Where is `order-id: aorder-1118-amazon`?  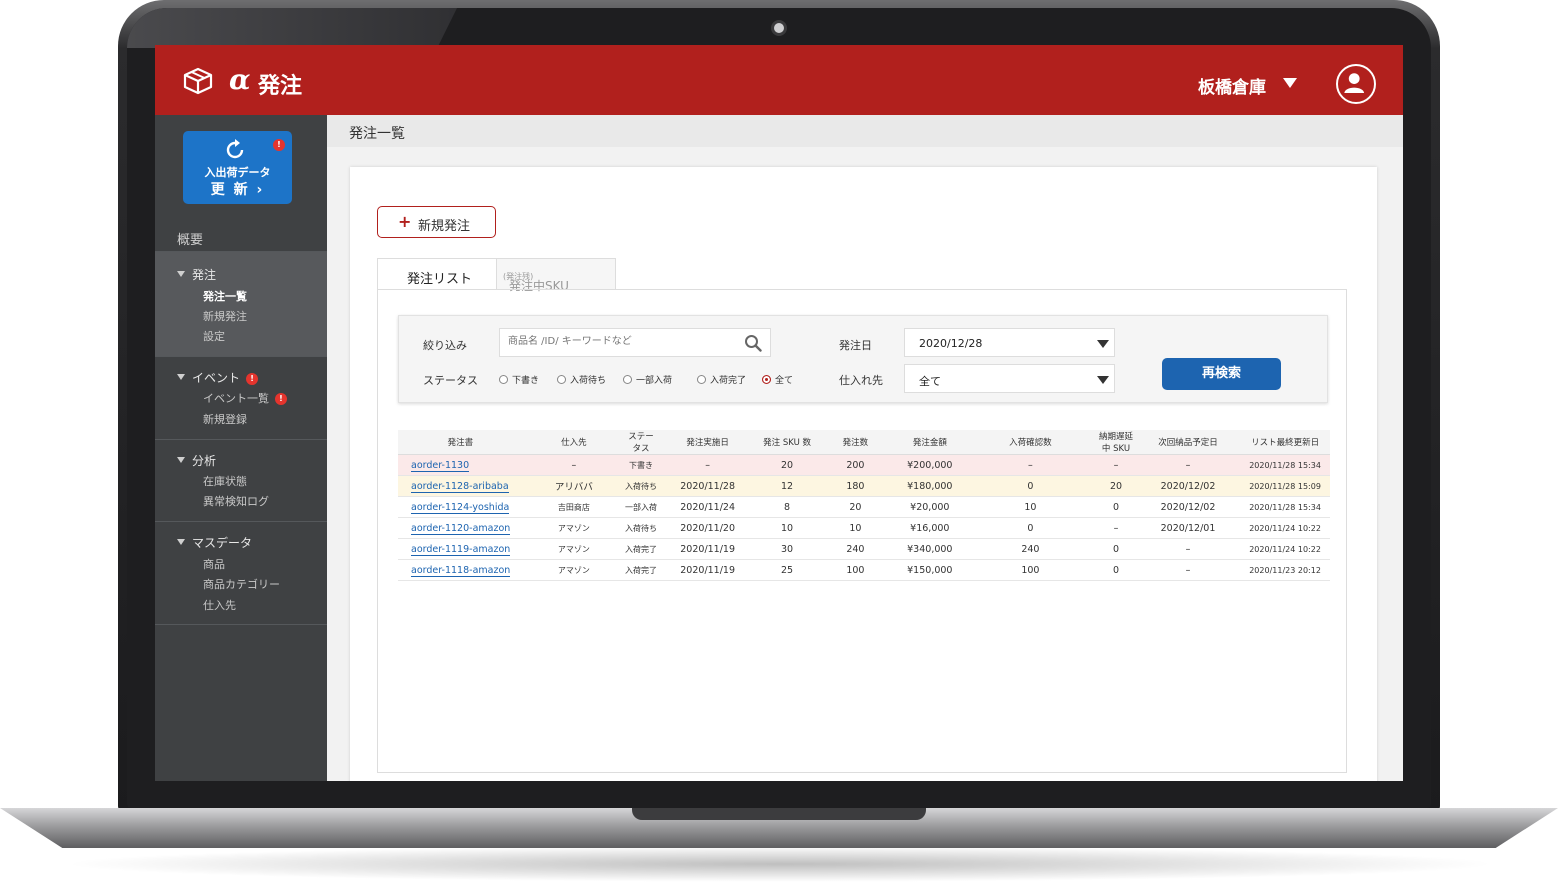
order-id: aorder-1118-amazon is located at coordinates (460, 570).